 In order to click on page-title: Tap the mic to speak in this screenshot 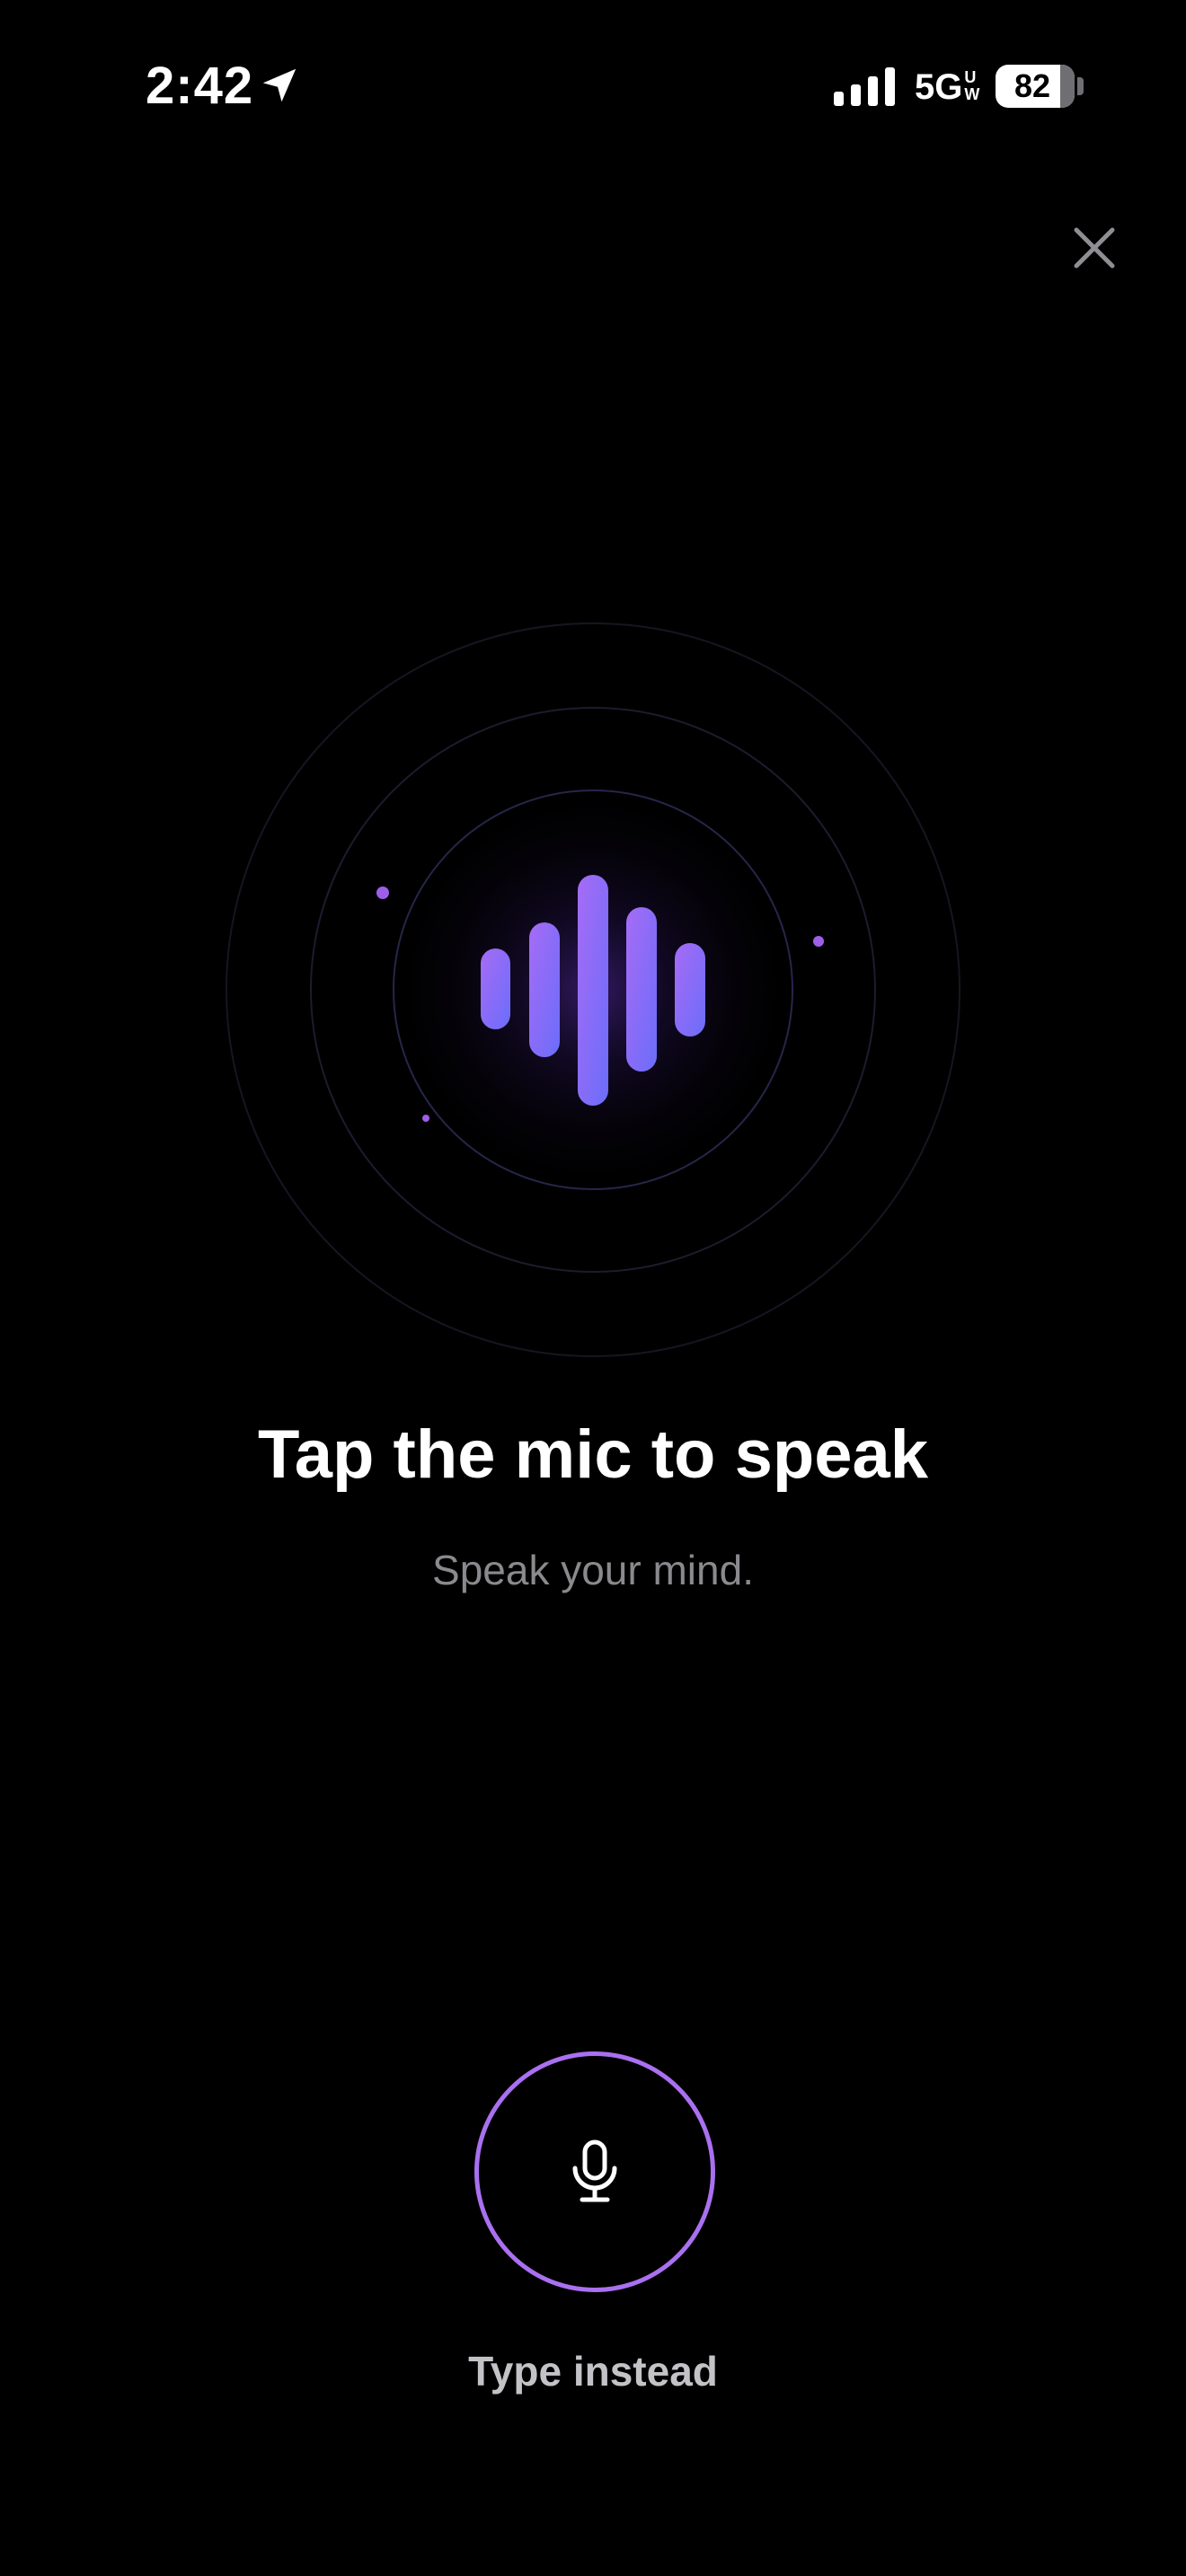, I will do `click(593, 1454)`.